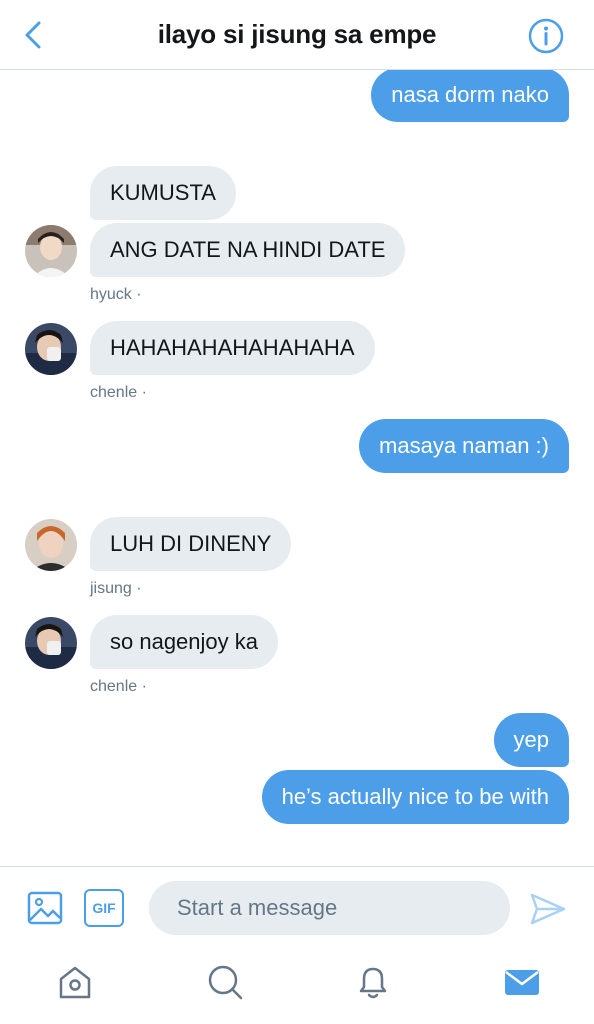  Describe the element at coordinates (297, 987) in the screenshot. I see `bottom-tab-bar` at that location.